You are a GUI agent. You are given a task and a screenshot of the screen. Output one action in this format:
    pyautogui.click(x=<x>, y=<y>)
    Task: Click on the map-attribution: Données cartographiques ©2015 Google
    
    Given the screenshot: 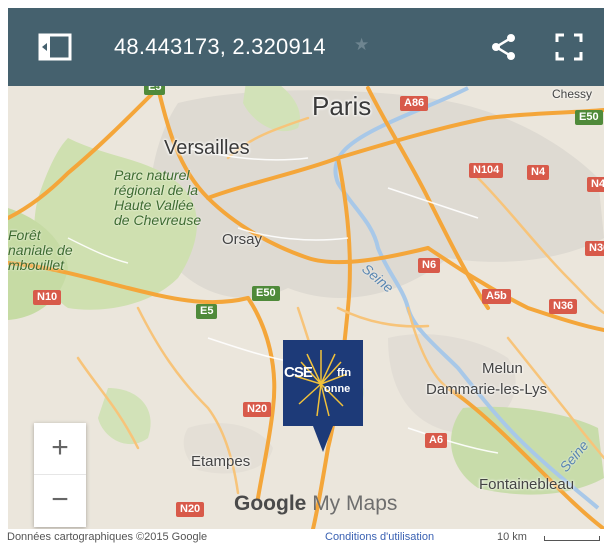 What is the action you would take?
    pyautogui.click(x=107, y=537)
    